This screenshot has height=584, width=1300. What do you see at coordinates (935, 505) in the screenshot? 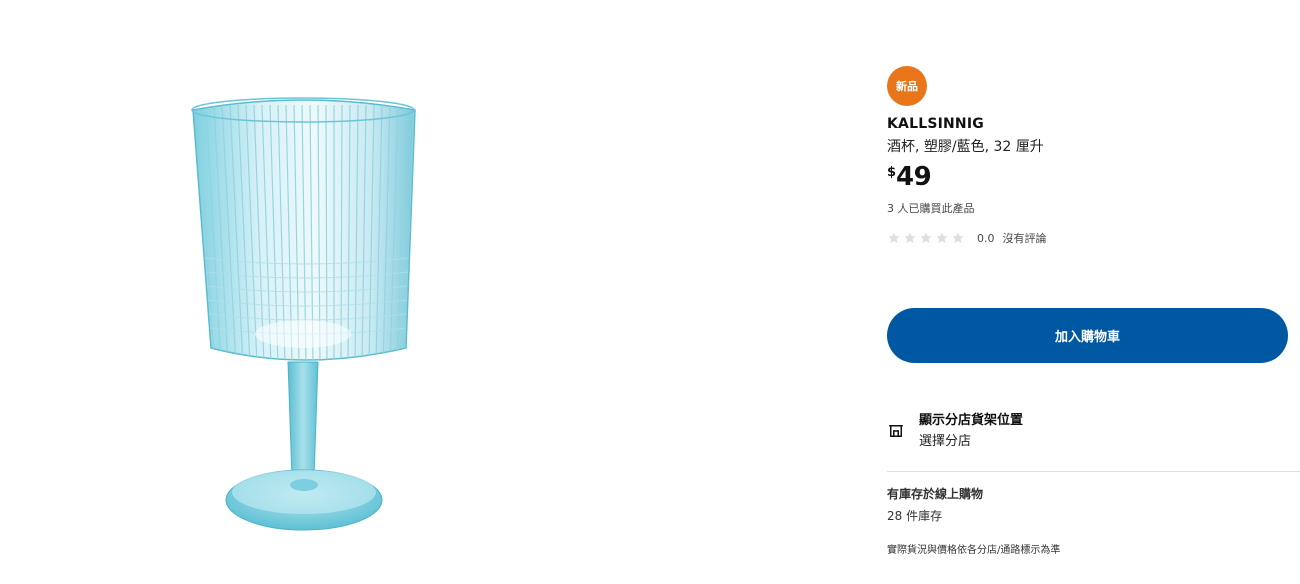
I see `online-availability: 有庫存於線上購物 28 件庫存` at bounding box center [935, 505].